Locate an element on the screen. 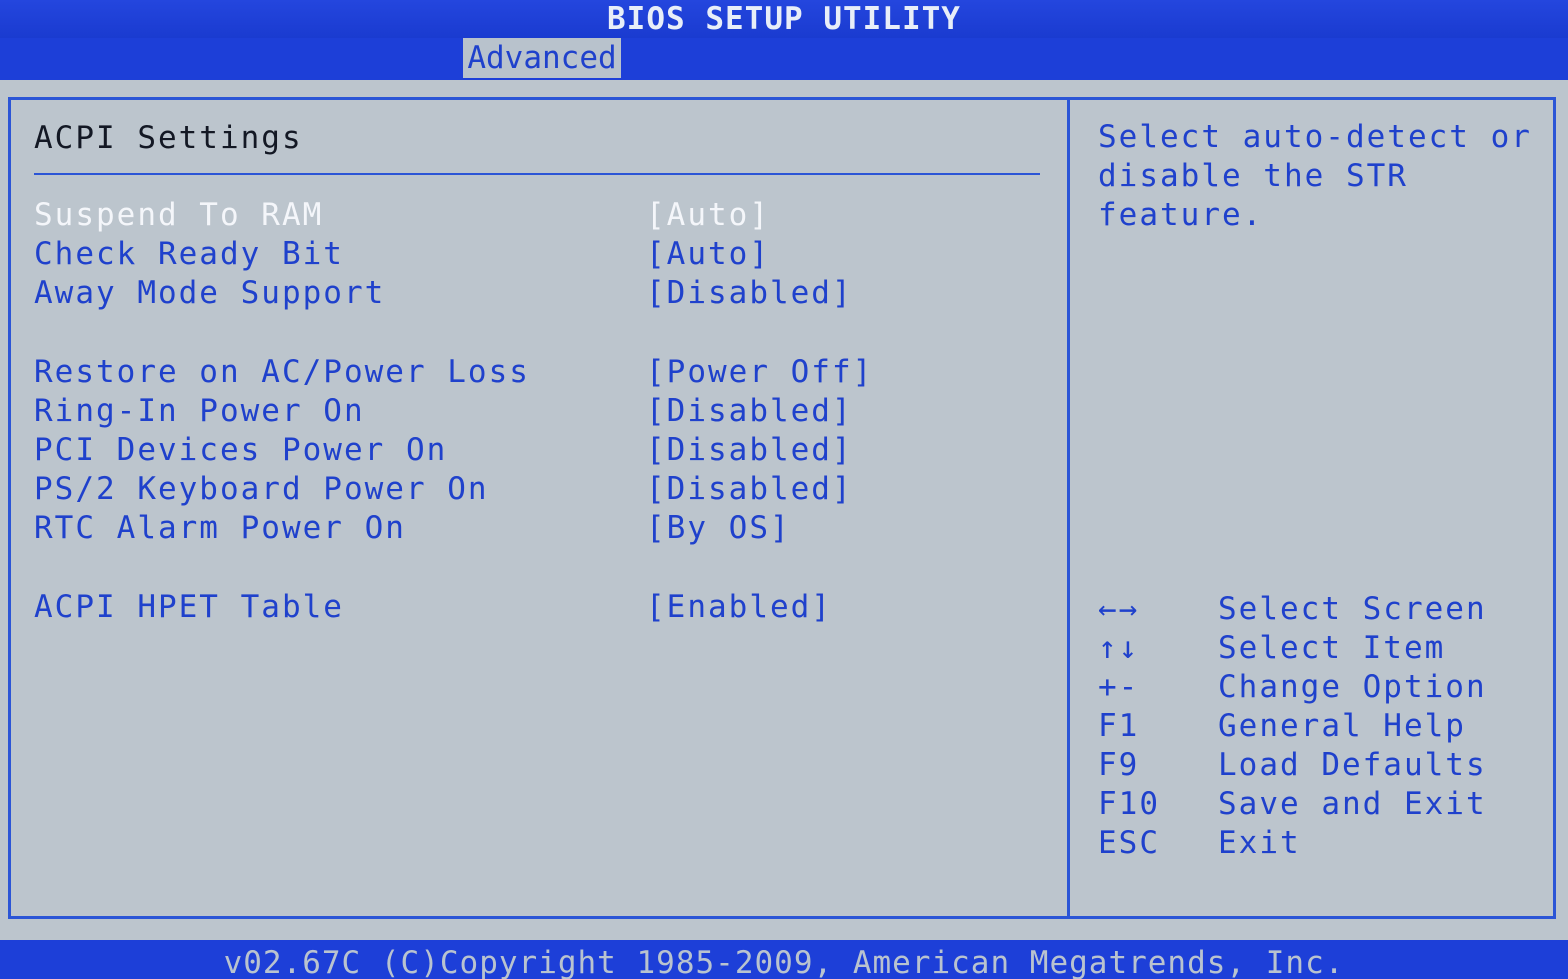 The image size is (1568, 979). key-description: Select Screen is located at coordinates (1352, 609).